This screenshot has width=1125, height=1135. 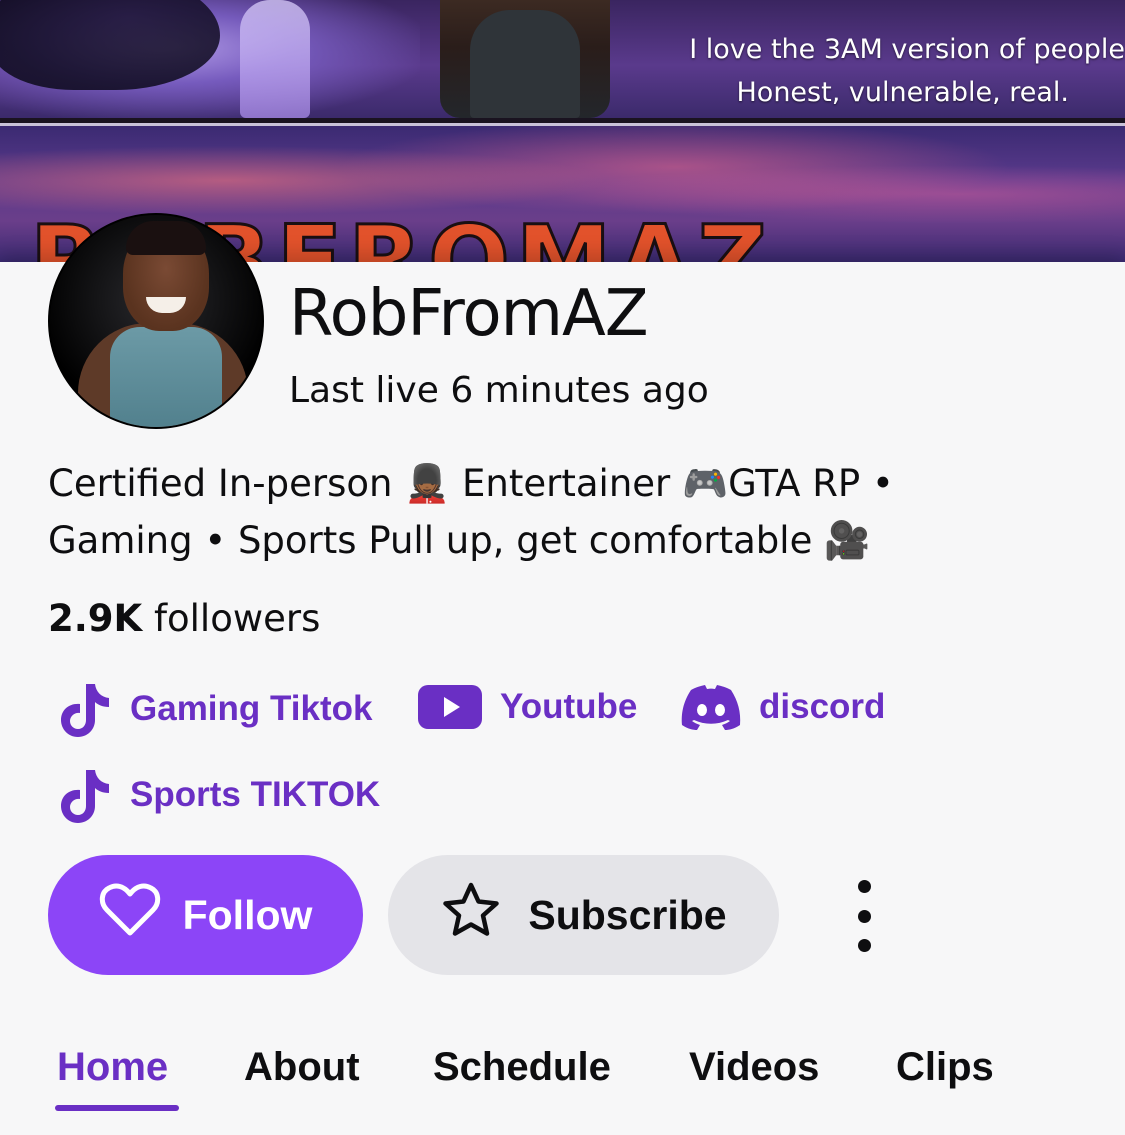 I want to click on subscribe-label: Subscribe, so click(x=627, y=914).